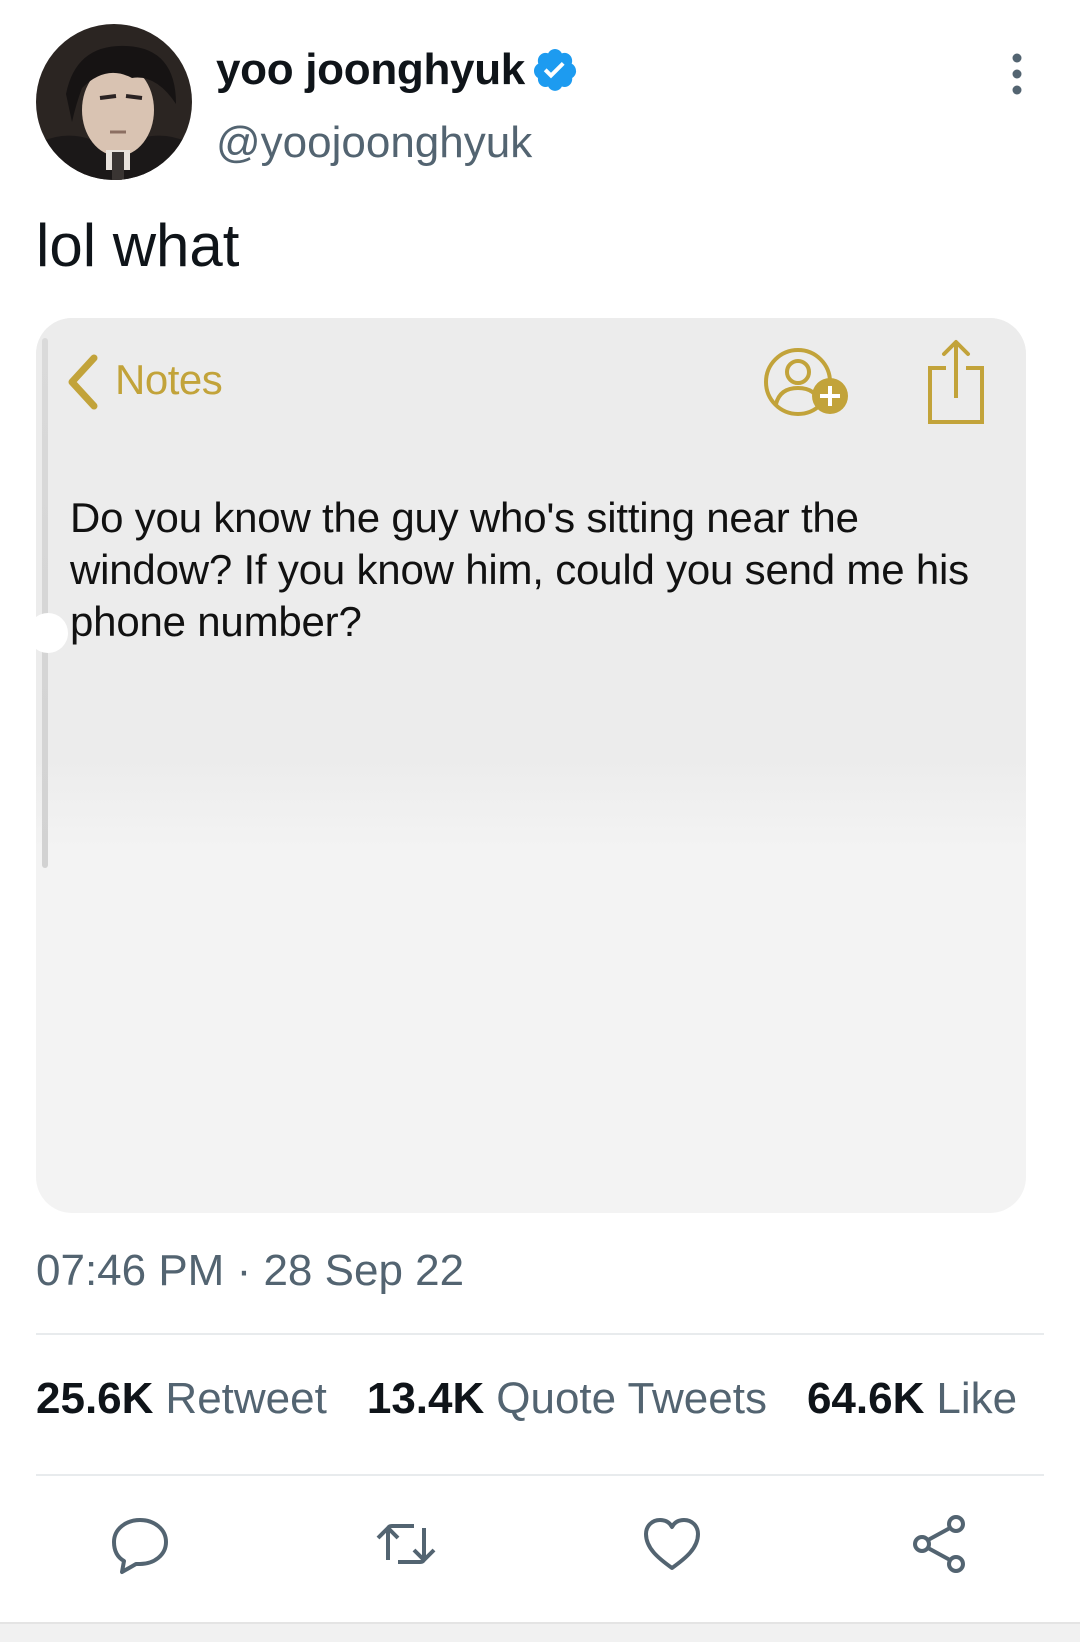  I want to click on more-vertical-icon, so click(1017, 74).